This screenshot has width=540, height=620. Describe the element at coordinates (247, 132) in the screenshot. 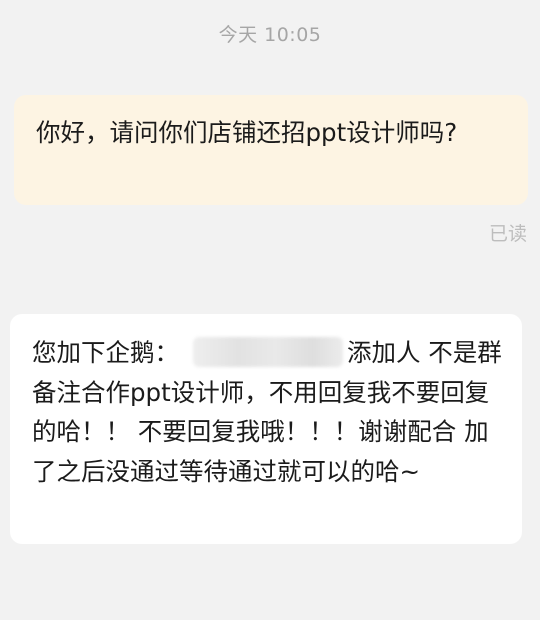

I see `outgoing-message-text: 你好，请问你们店铺还招ppt设计师吗?` at that location.